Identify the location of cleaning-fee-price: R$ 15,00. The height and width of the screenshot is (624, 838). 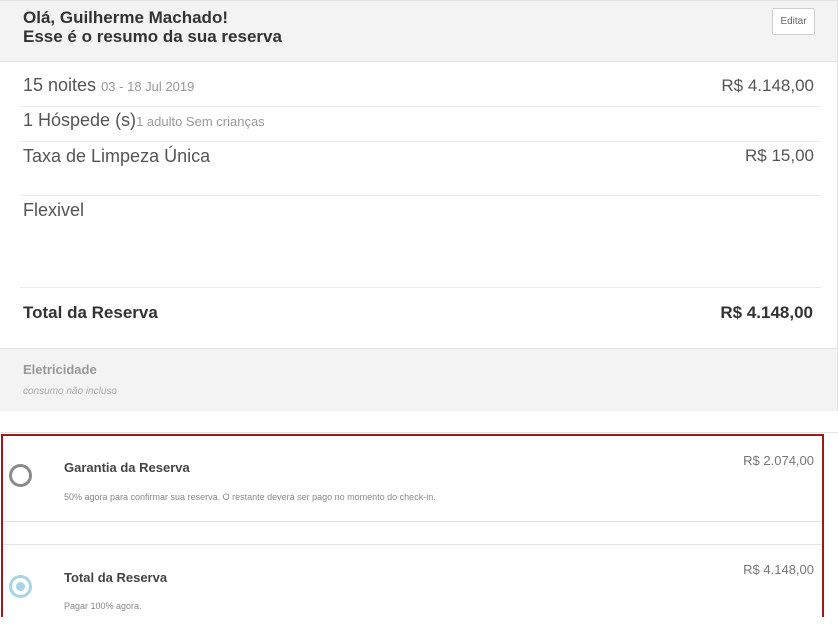
(779, 155).